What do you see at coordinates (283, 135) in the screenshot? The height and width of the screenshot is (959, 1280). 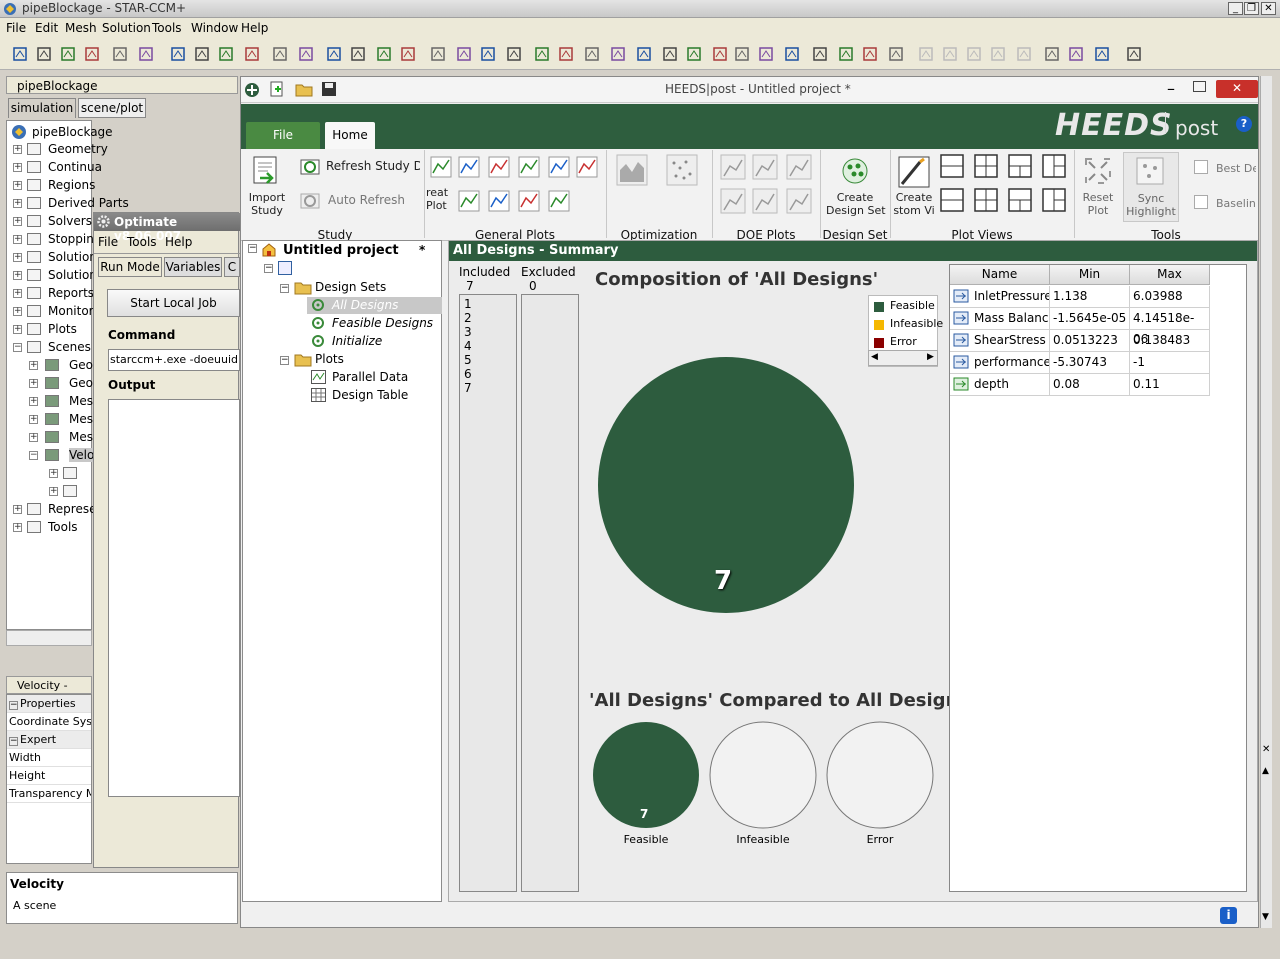 I see `ribbon-tab-file: File` at bounding box center [283, 135].